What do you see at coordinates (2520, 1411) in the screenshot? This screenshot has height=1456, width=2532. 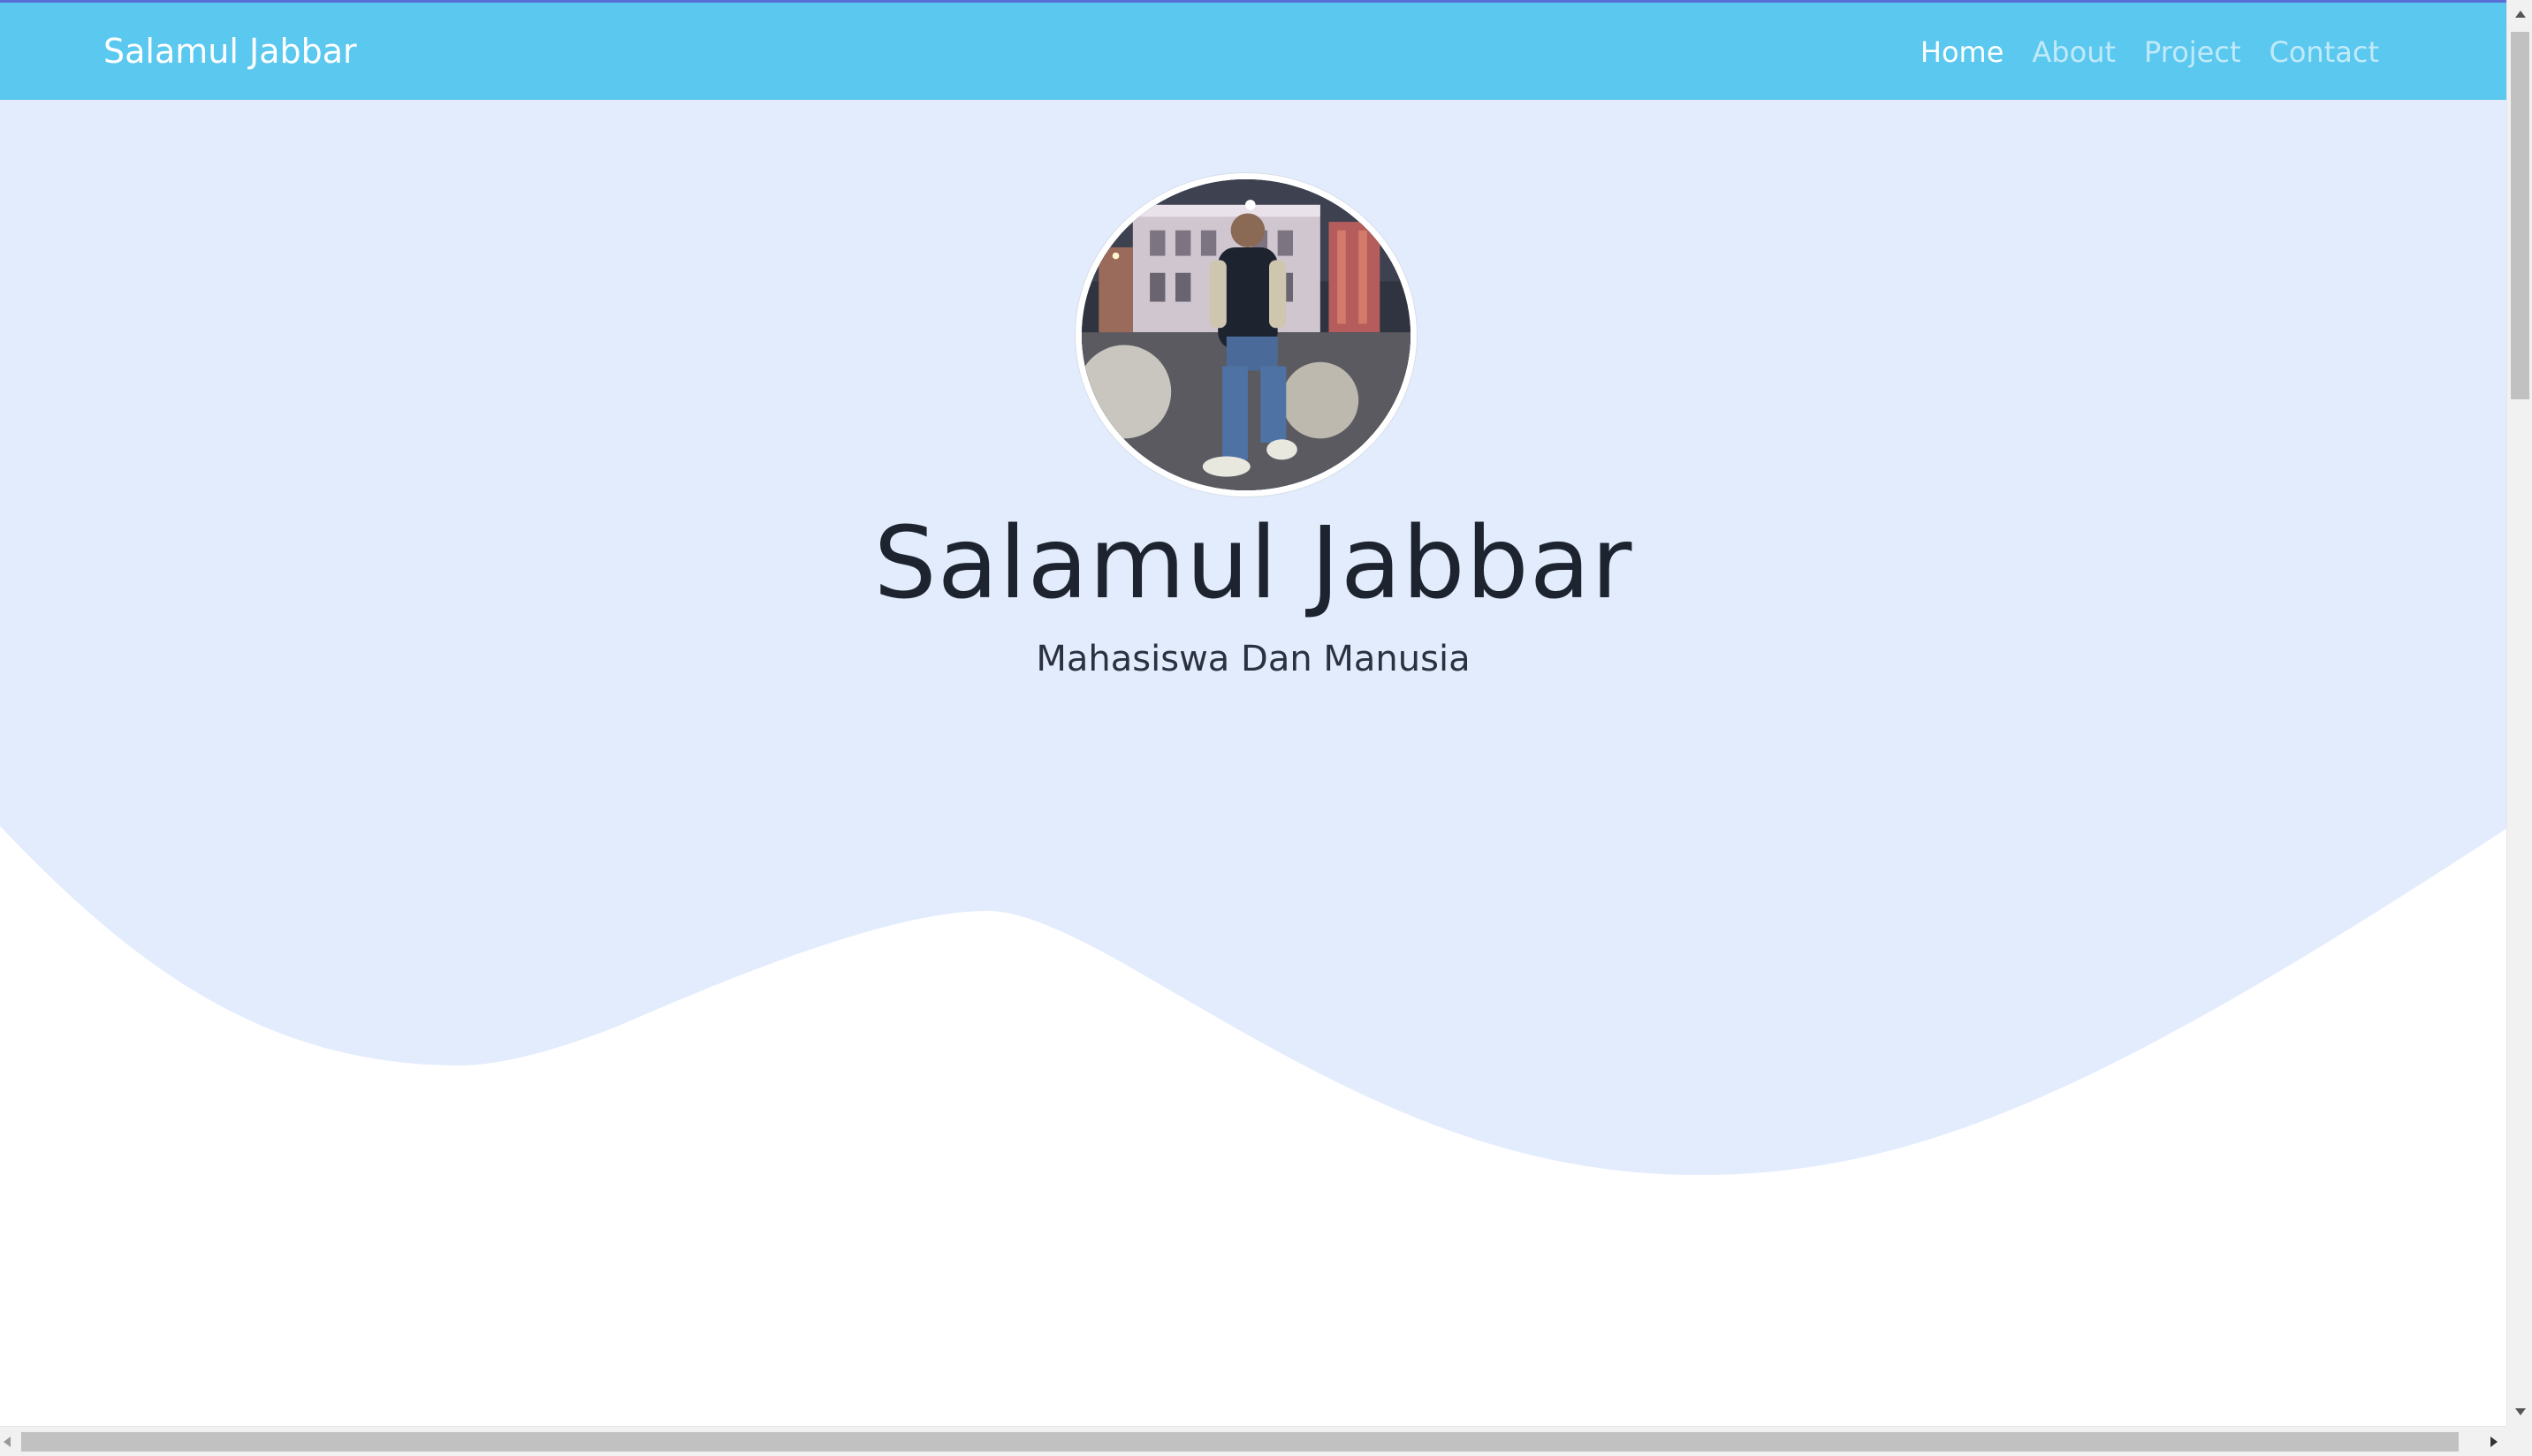 I see `scroll-down-arrow-icon` at bounding box center [2520, 1411].